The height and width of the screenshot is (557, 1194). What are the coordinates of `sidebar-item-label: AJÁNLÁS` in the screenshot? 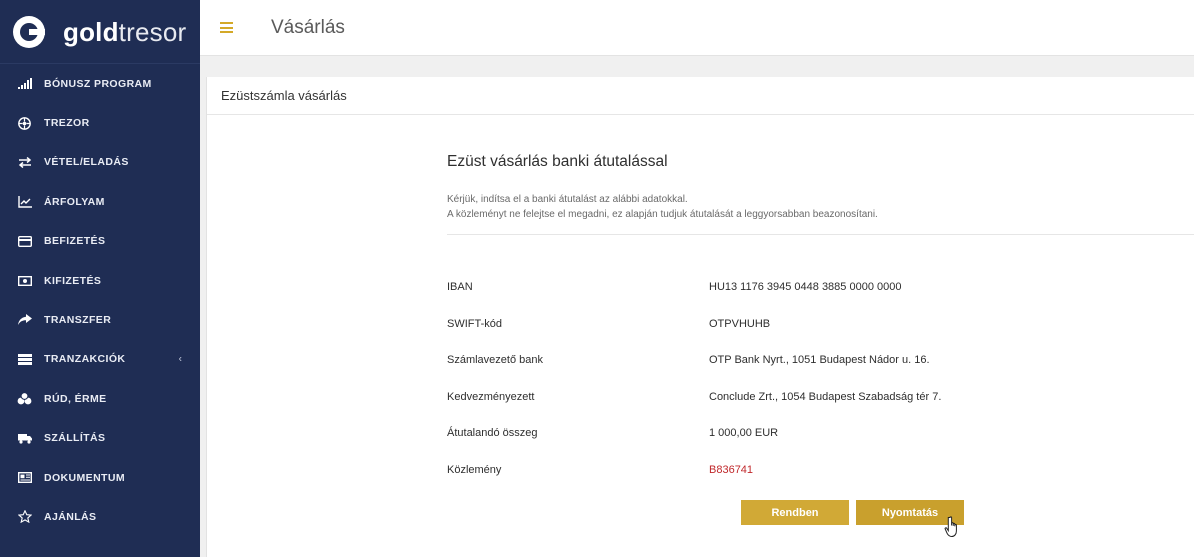 It's located at (70, 516).